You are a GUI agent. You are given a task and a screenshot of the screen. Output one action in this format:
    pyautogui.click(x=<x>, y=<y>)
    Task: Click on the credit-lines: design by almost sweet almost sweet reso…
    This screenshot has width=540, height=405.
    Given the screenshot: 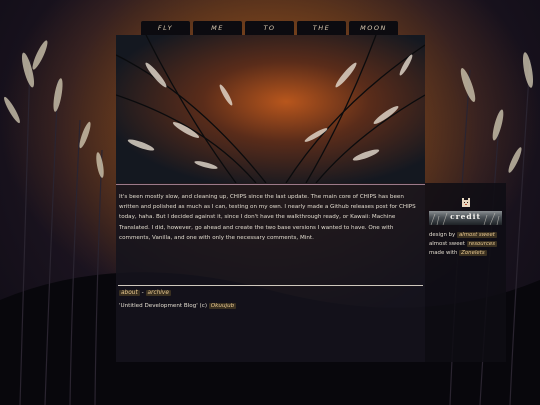 What is the action you would take?
    pyautogui.click(x=467, y=244)
    